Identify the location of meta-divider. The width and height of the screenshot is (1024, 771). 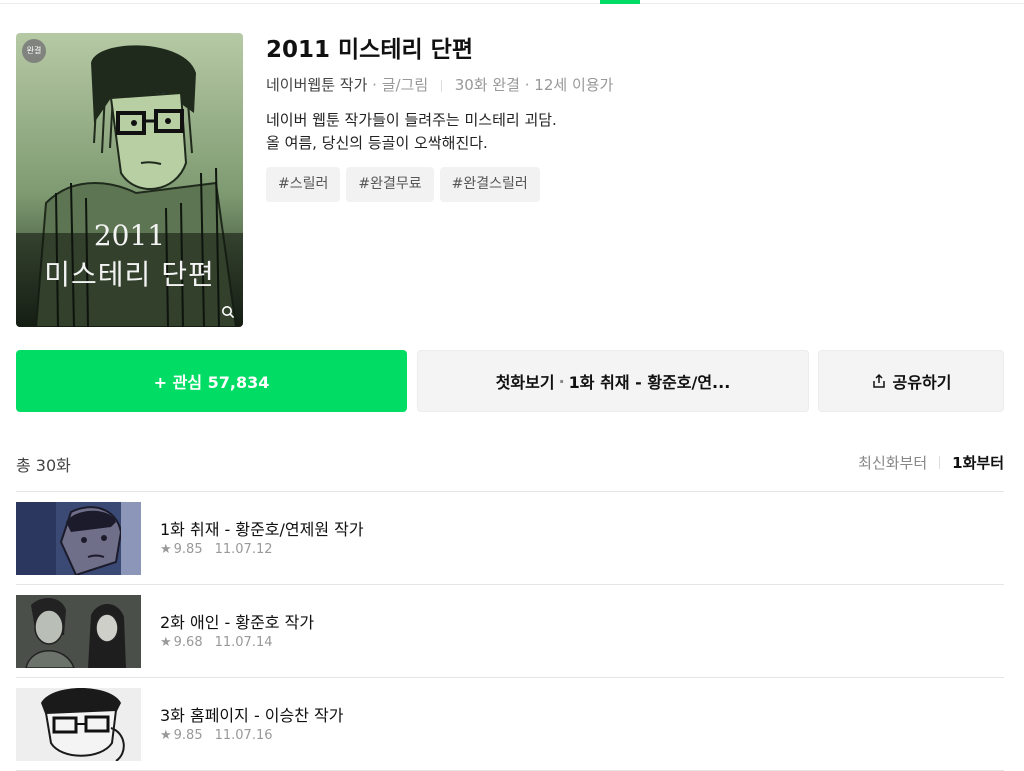
(441, 85).